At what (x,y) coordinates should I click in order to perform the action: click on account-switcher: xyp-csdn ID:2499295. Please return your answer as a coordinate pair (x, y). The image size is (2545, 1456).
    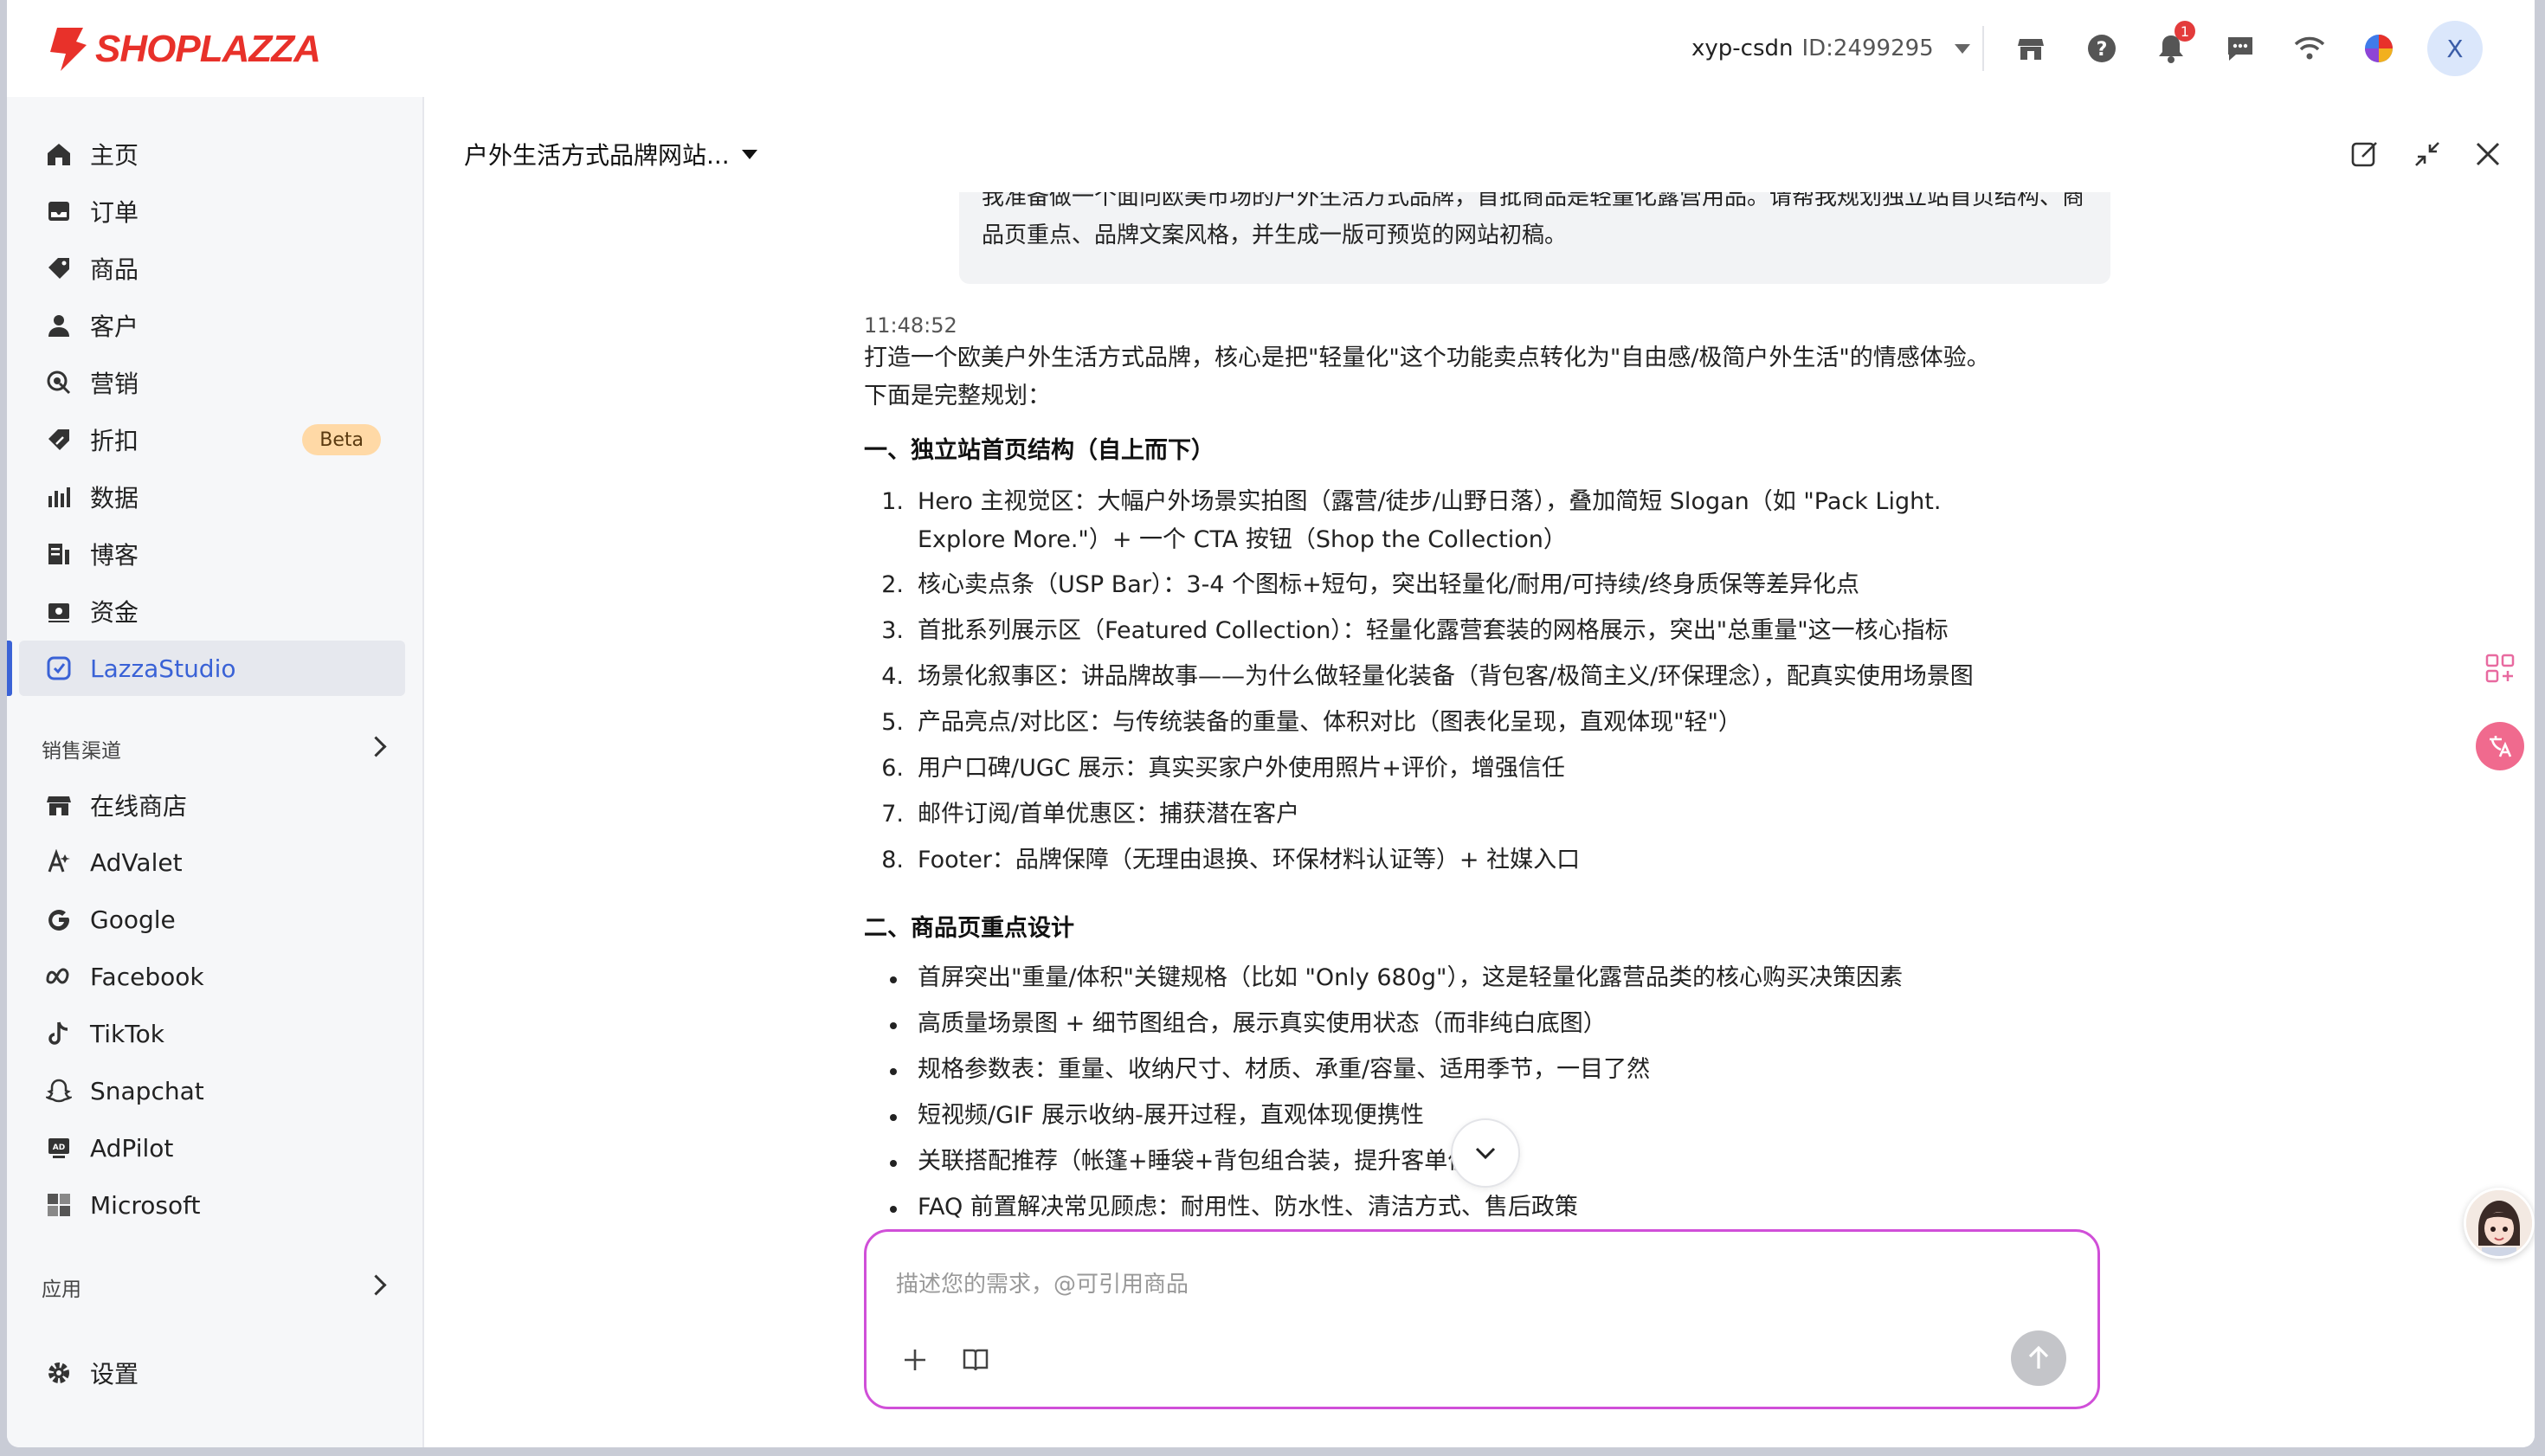
    Looking at the image, I should click on (1831, 48).